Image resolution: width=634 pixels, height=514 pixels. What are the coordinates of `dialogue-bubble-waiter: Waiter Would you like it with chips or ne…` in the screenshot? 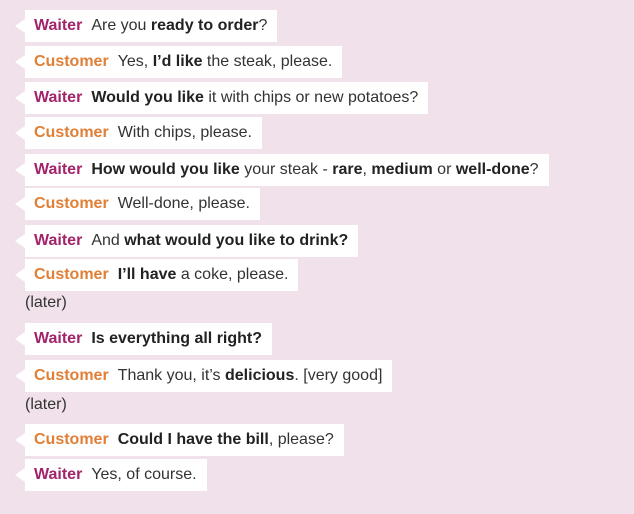 It's located at (221, 98).